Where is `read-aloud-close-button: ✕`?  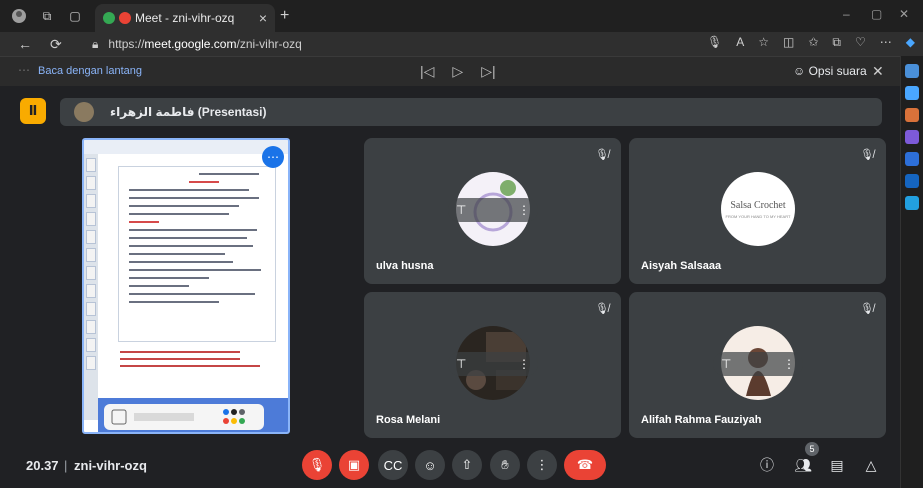 read-aloud-close-button: ✕ is located at coordinates (878, 71).